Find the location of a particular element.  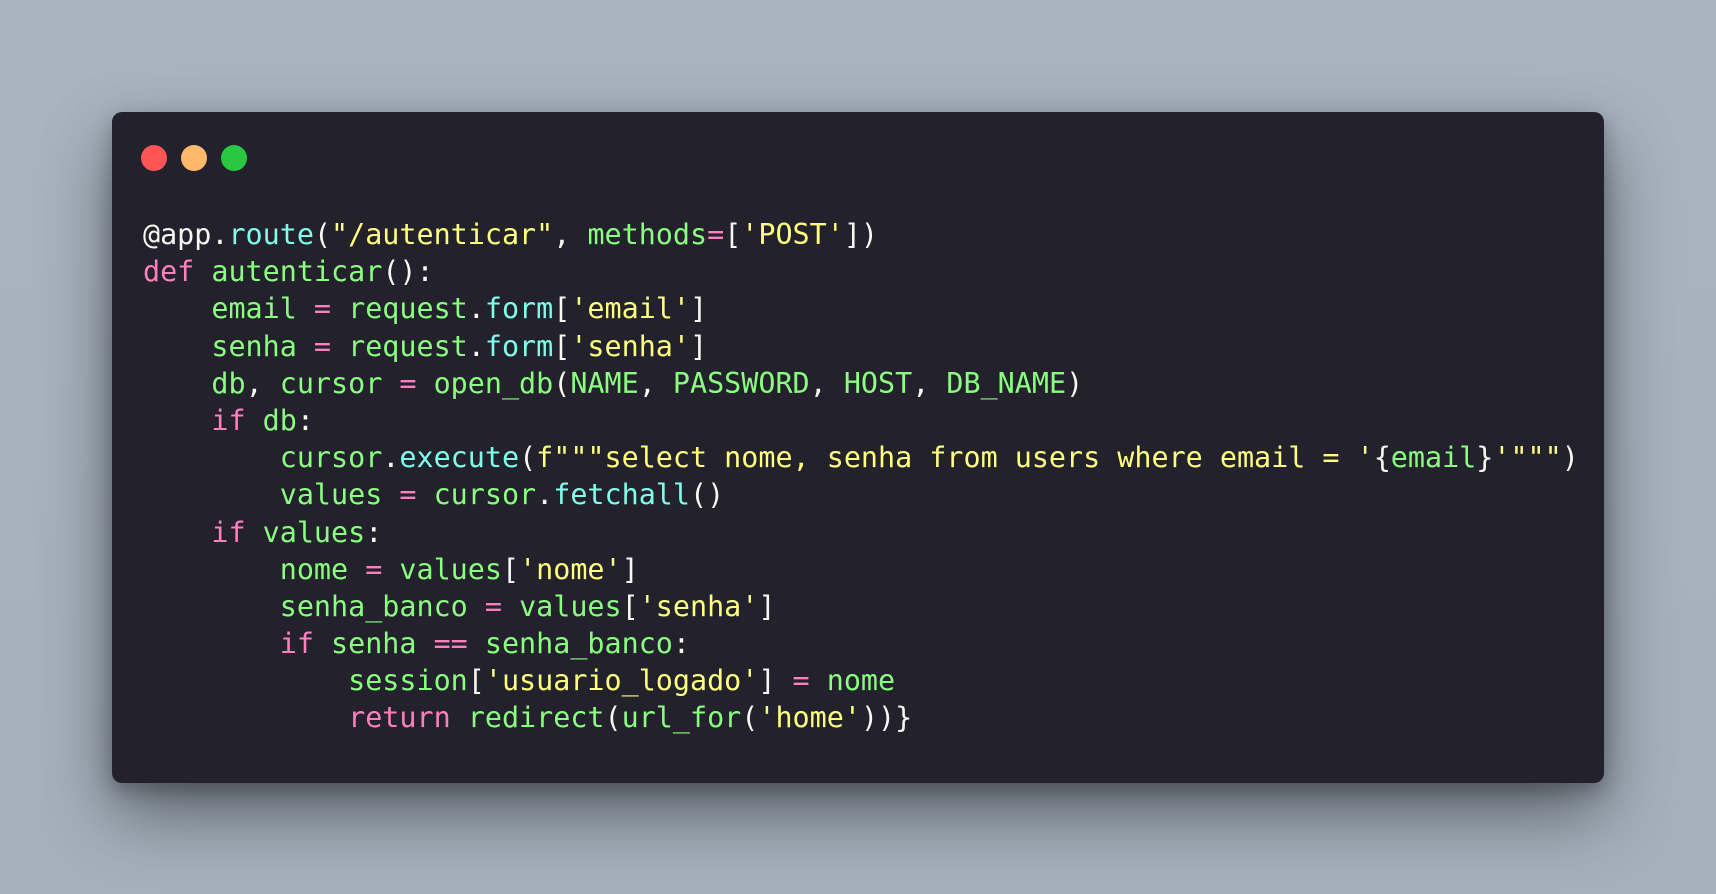

close-window-button is located at coordinates (154, 158).